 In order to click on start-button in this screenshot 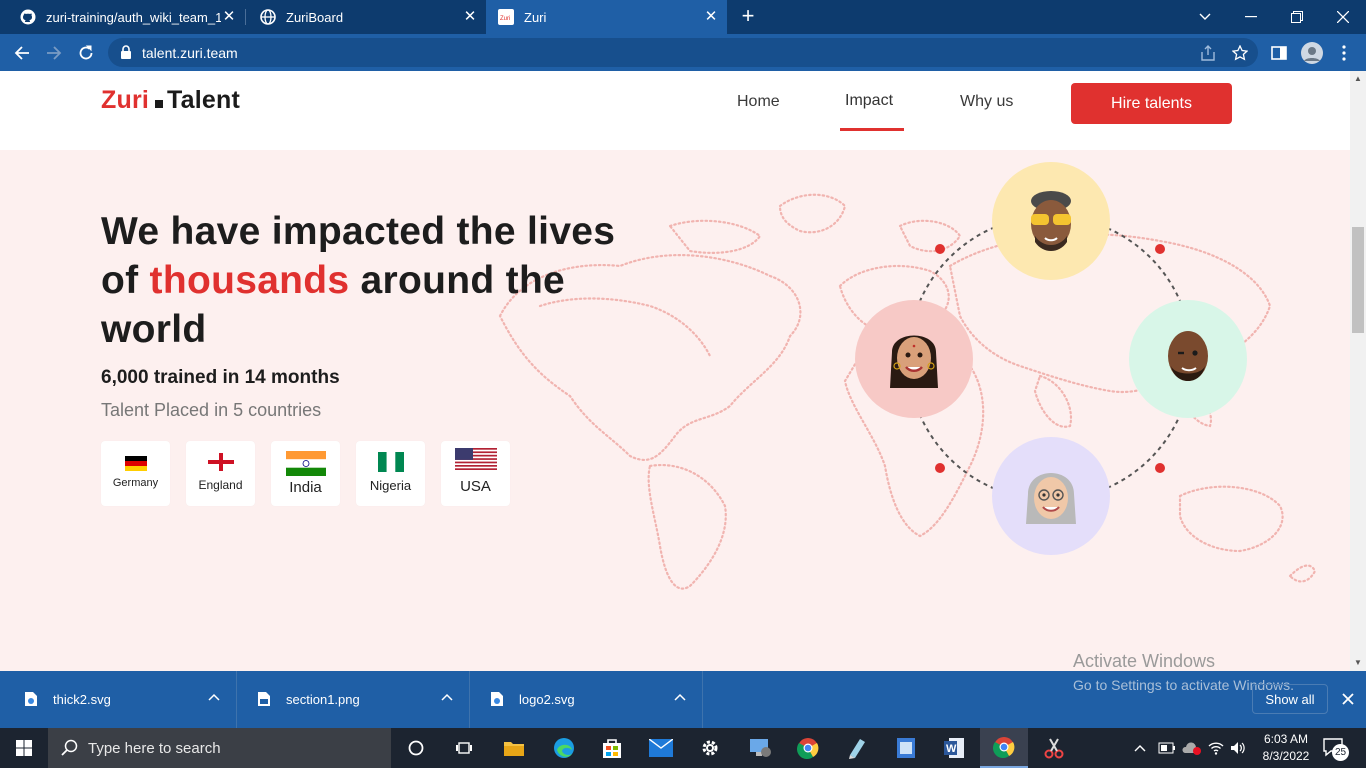, I will do `click(24, 748)`.